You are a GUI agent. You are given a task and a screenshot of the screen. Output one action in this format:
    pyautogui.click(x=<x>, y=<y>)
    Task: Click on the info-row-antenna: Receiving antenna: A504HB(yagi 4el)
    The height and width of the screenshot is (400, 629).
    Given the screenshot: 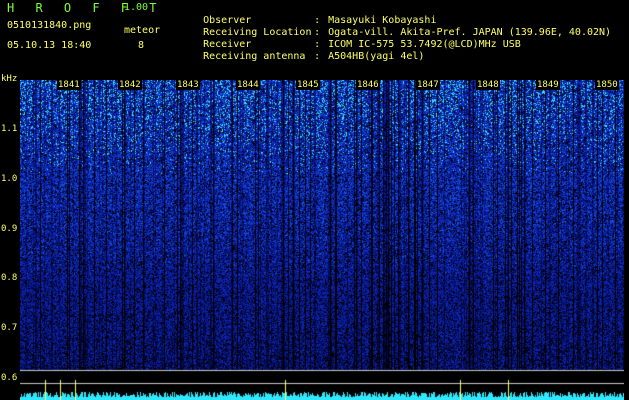 What is the action you would take?
    pyautogui.click(x=301, y=56)
    